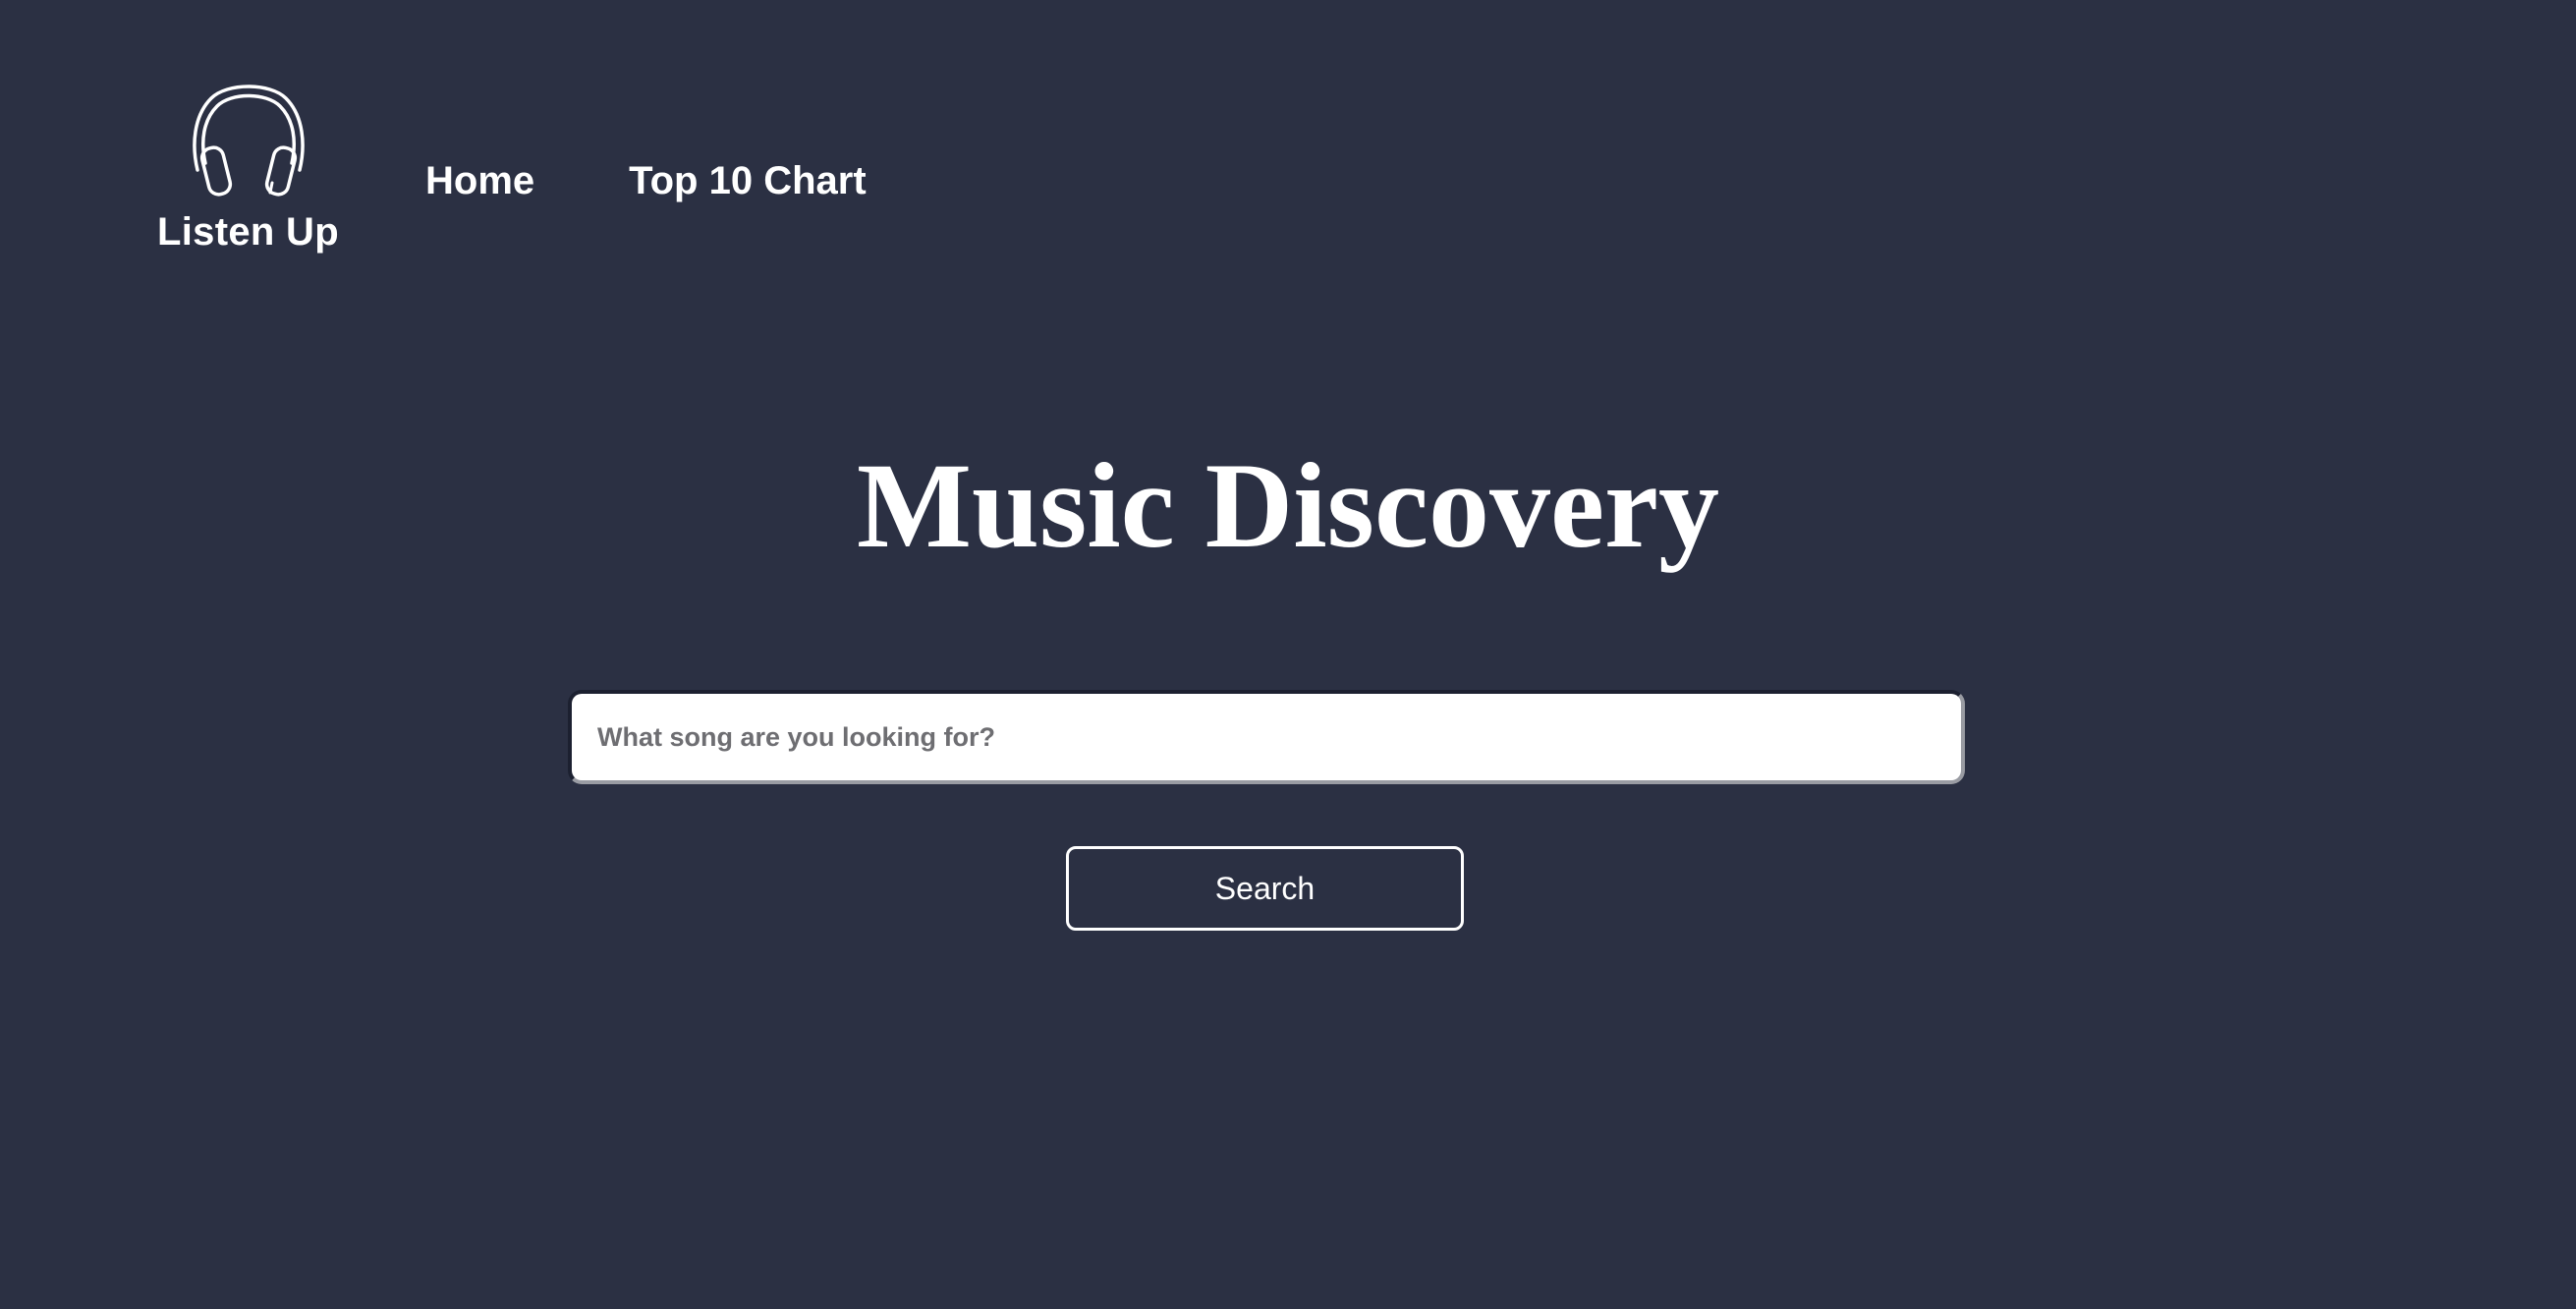  I want to click on search-field-wrapper, so click(1266, 737).